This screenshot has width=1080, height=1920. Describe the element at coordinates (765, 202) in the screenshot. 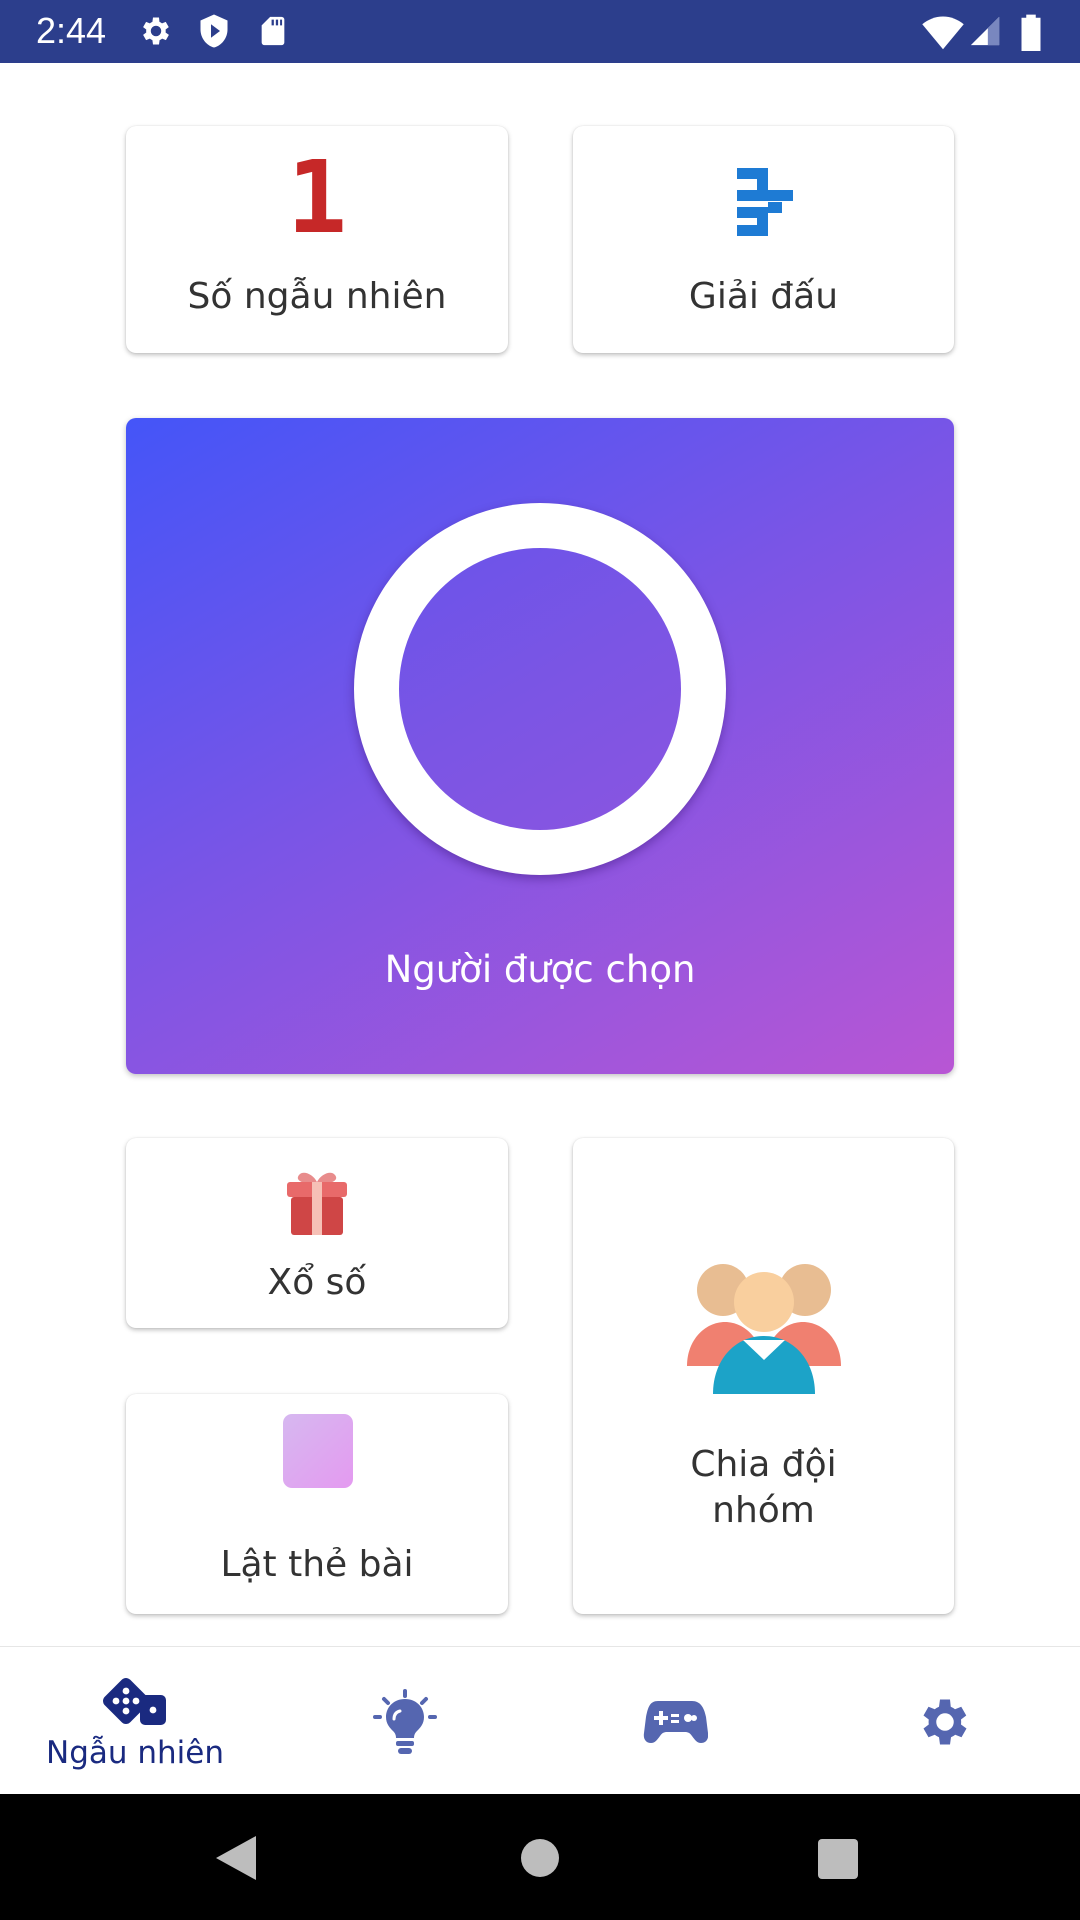

I see `tournament-bracket-icon` at that location.